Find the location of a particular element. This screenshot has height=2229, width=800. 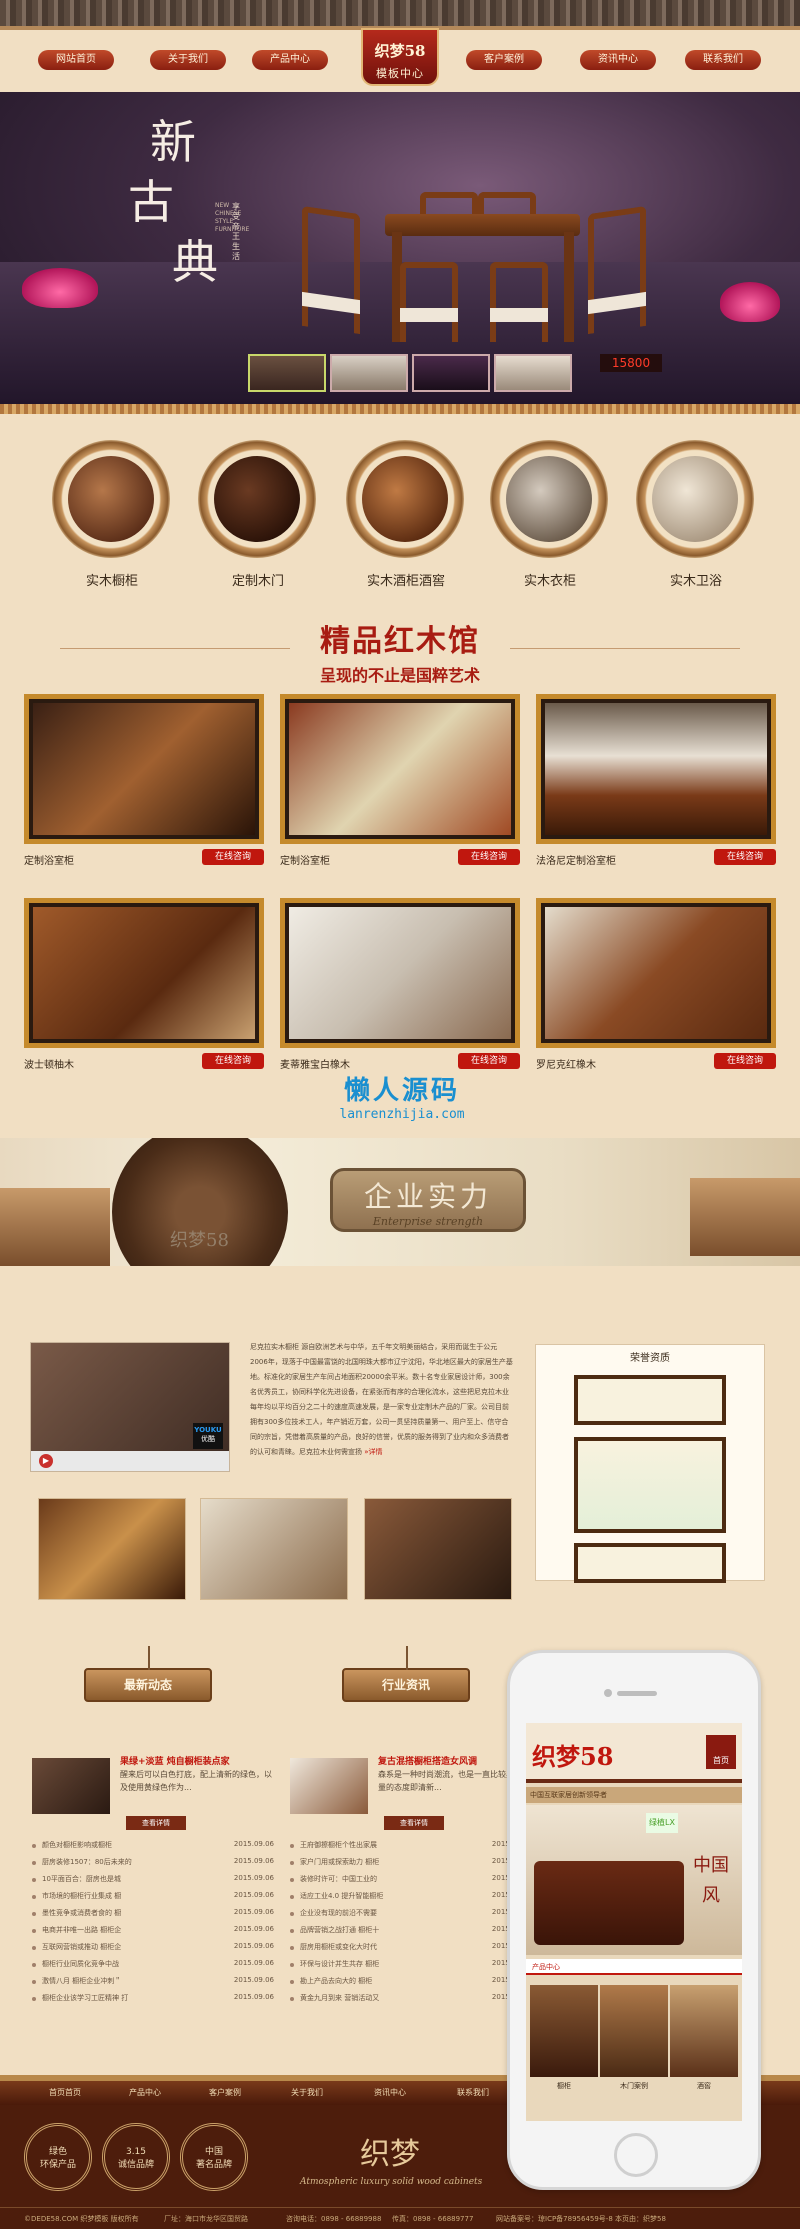

speaker-icon is located at coordinates (637, 1693).